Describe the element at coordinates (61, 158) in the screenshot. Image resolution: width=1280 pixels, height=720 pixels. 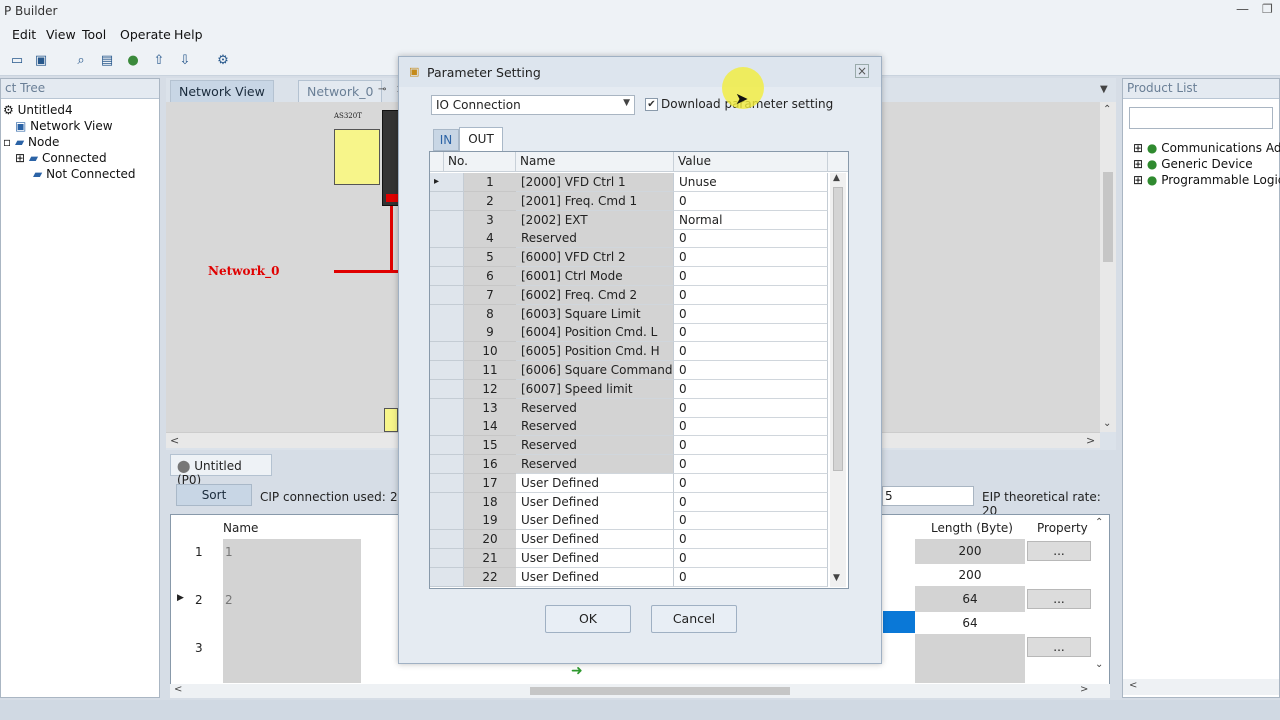
I see `tree-item-connected: ⊞ ▰ Connected` at that location.